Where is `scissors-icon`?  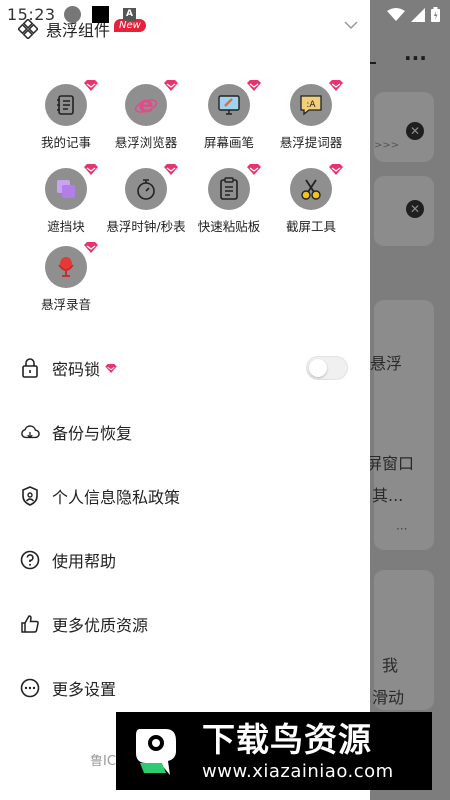 scissors-icon is located at coordinates (311, 189).